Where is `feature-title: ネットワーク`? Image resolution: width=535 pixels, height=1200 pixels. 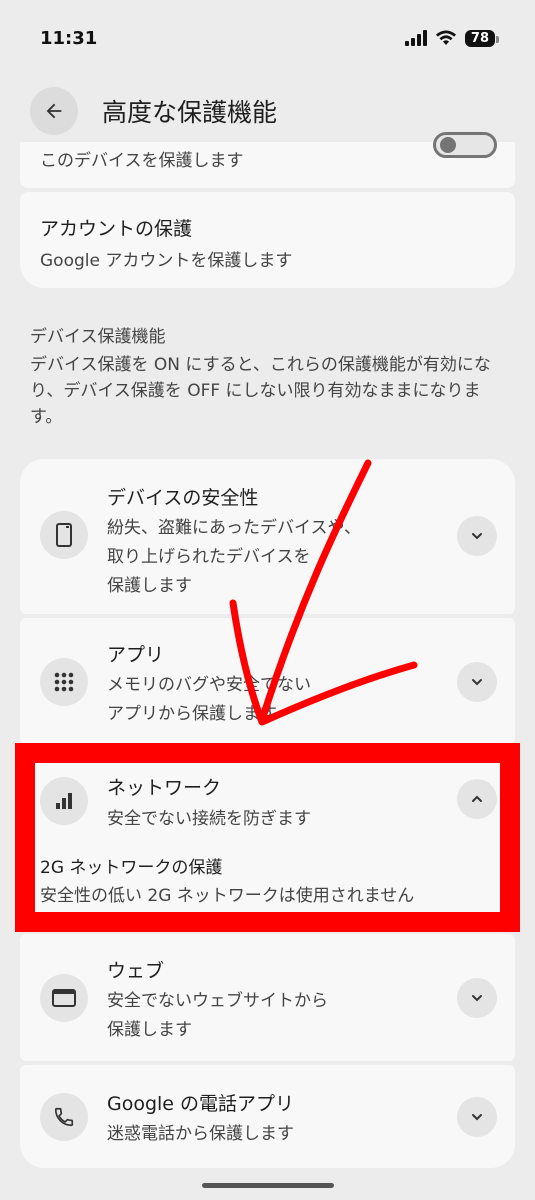
feature-title: ネットワーク is located at coordinates (164, 788).